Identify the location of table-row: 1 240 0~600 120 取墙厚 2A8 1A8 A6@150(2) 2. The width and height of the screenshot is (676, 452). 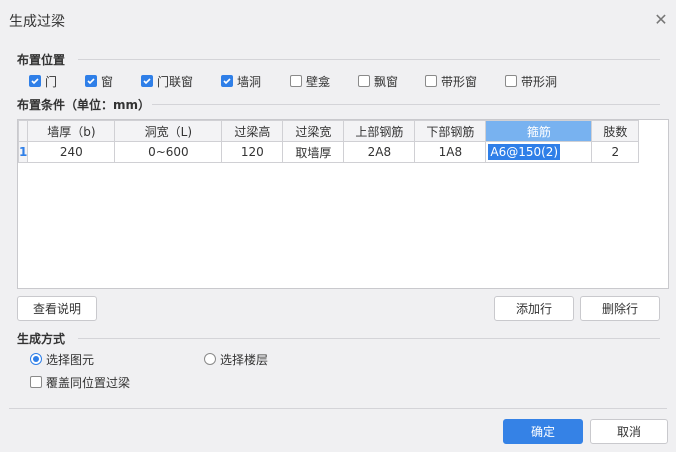
(328, 152).